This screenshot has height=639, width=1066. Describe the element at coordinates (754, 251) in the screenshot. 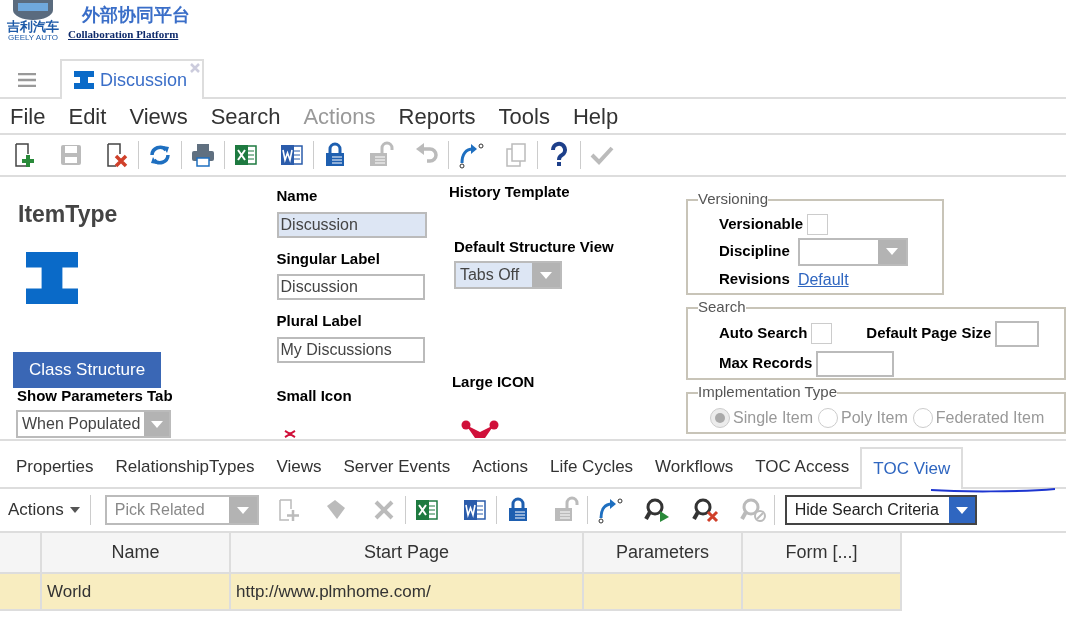

I see `field-label: Discipline` at that location.